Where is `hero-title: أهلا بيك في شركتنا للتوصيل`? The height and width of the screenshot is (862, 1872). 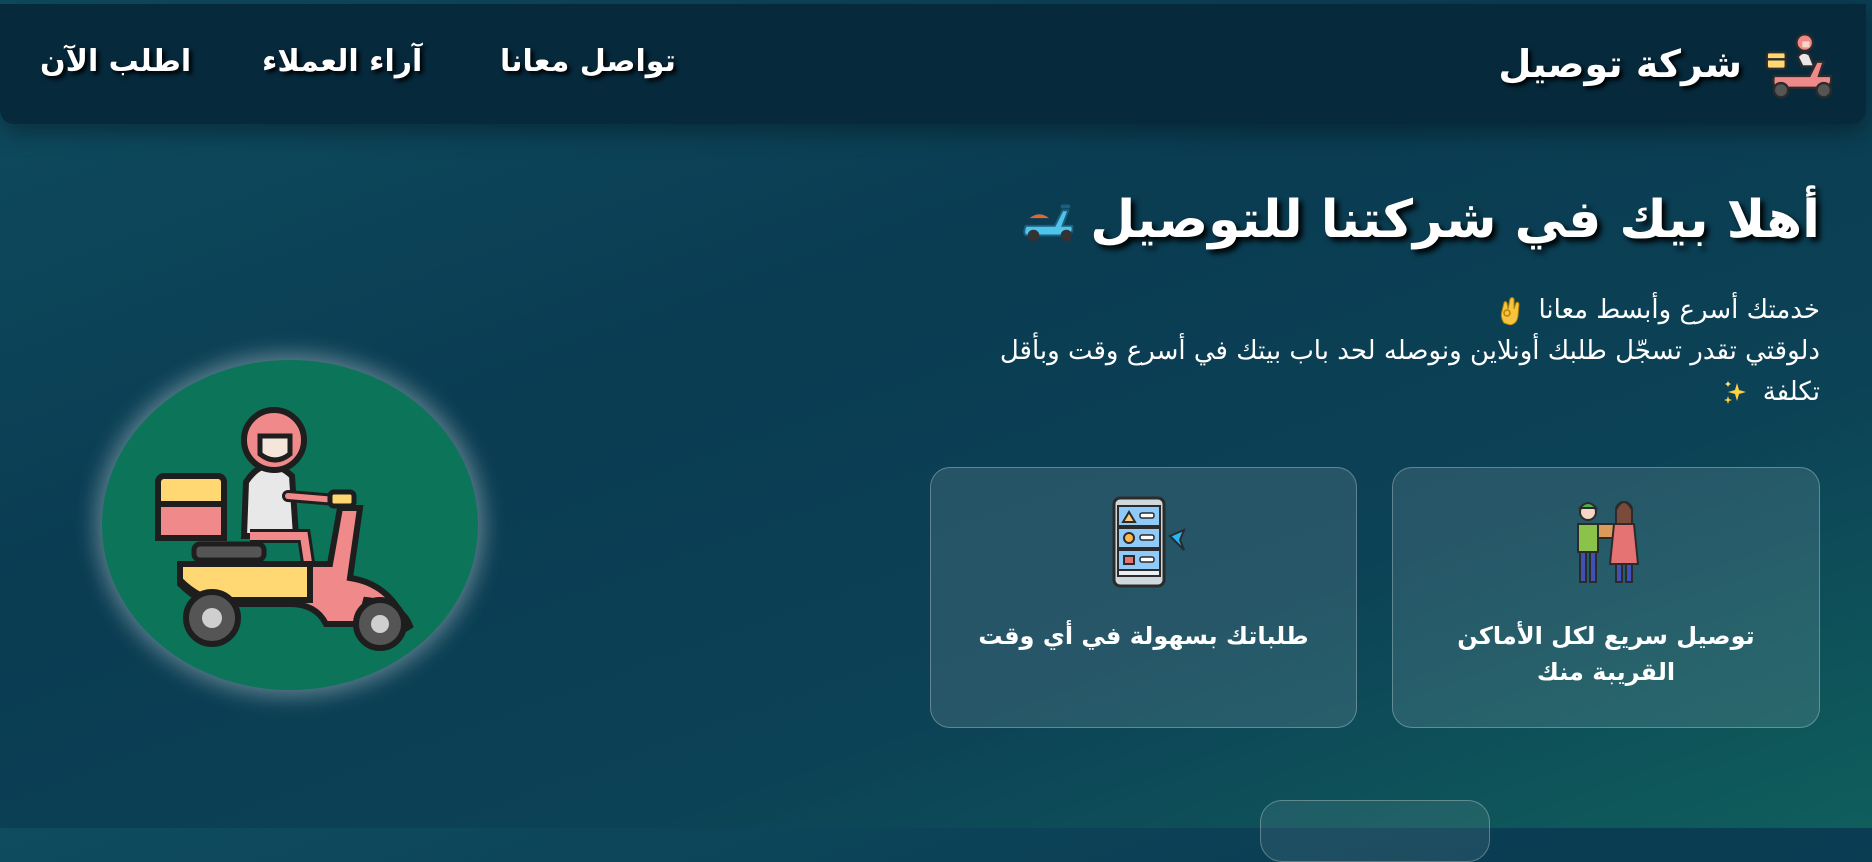
hero-title: أهلا بيك في شركتنا للتوصيل is located at coordinates (1419, 220).